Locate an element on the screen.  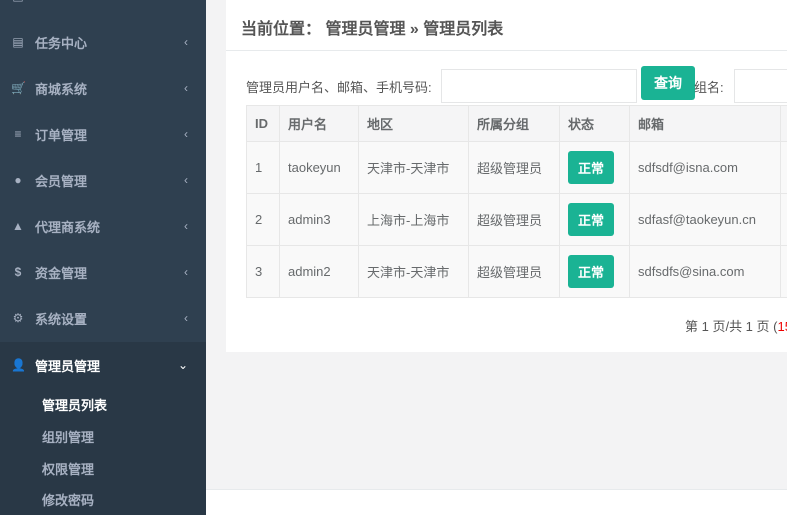
table-cell: 3 is located at coordinates (263, 271).